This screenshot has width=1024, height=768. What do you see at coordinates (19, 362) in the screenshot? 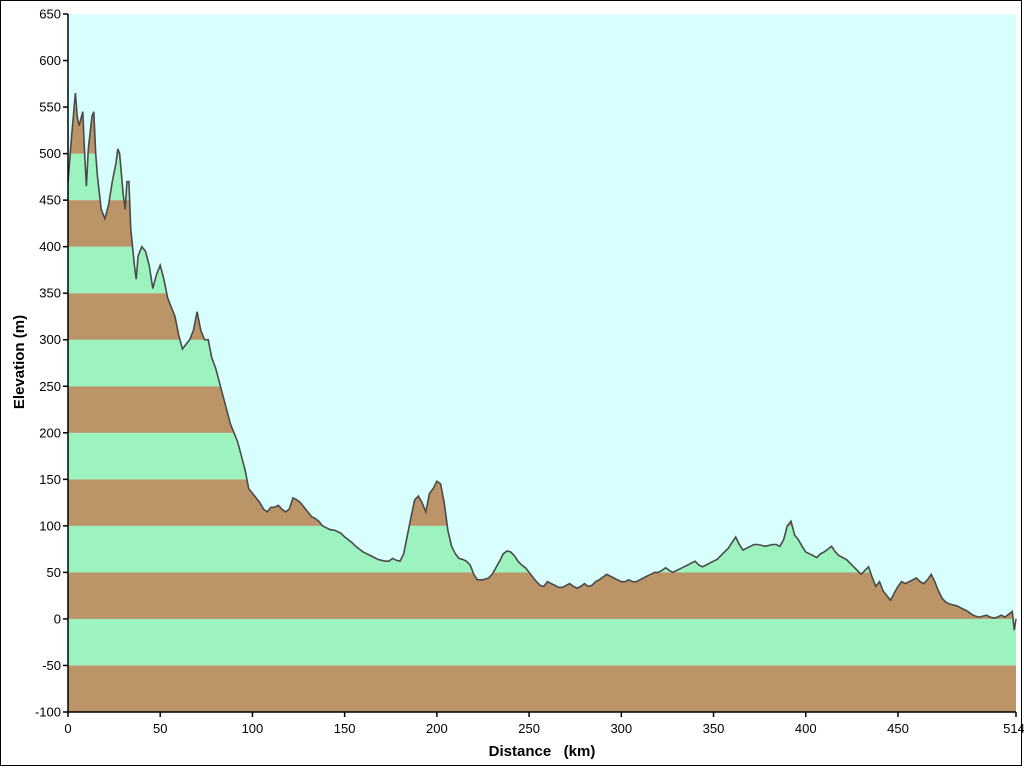
I see `y-axis-title: Elevation (m)` at bounding box center [19, 362].